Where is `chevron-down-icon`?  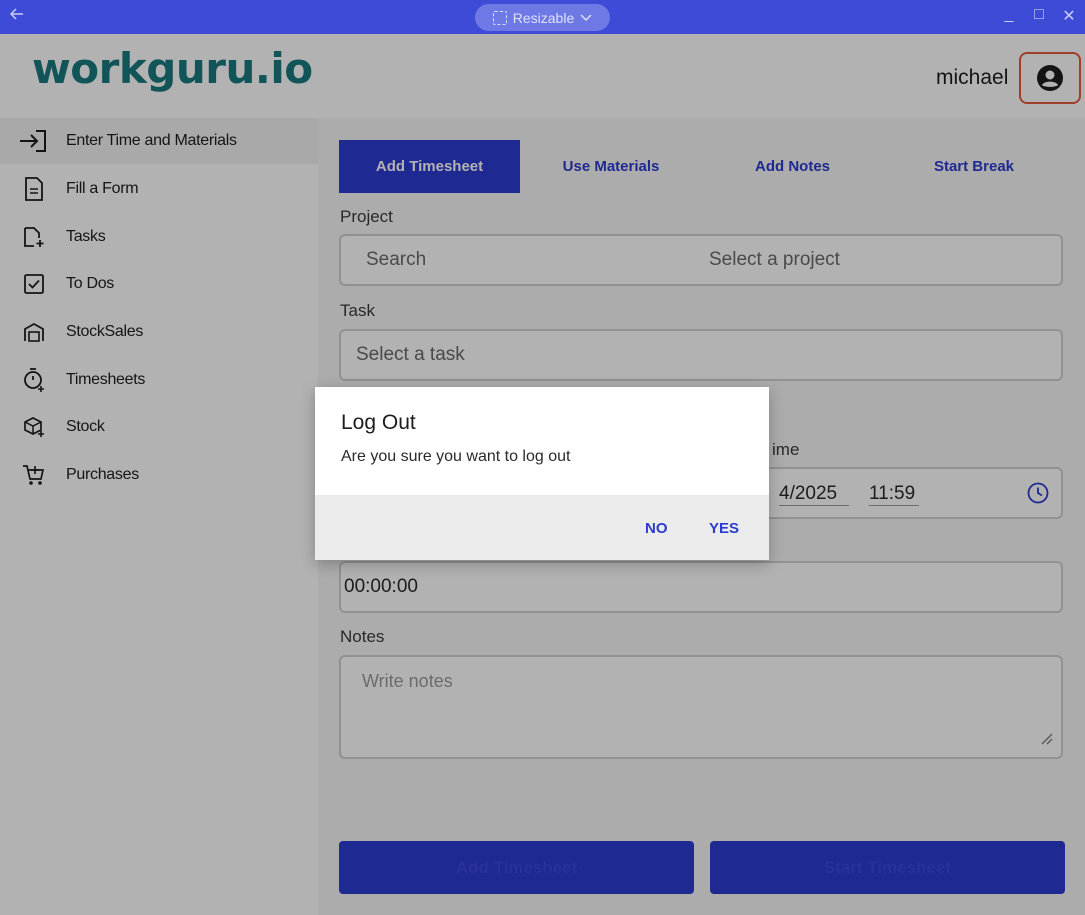 chevron-down-icon is located at coordinates (586, 17).